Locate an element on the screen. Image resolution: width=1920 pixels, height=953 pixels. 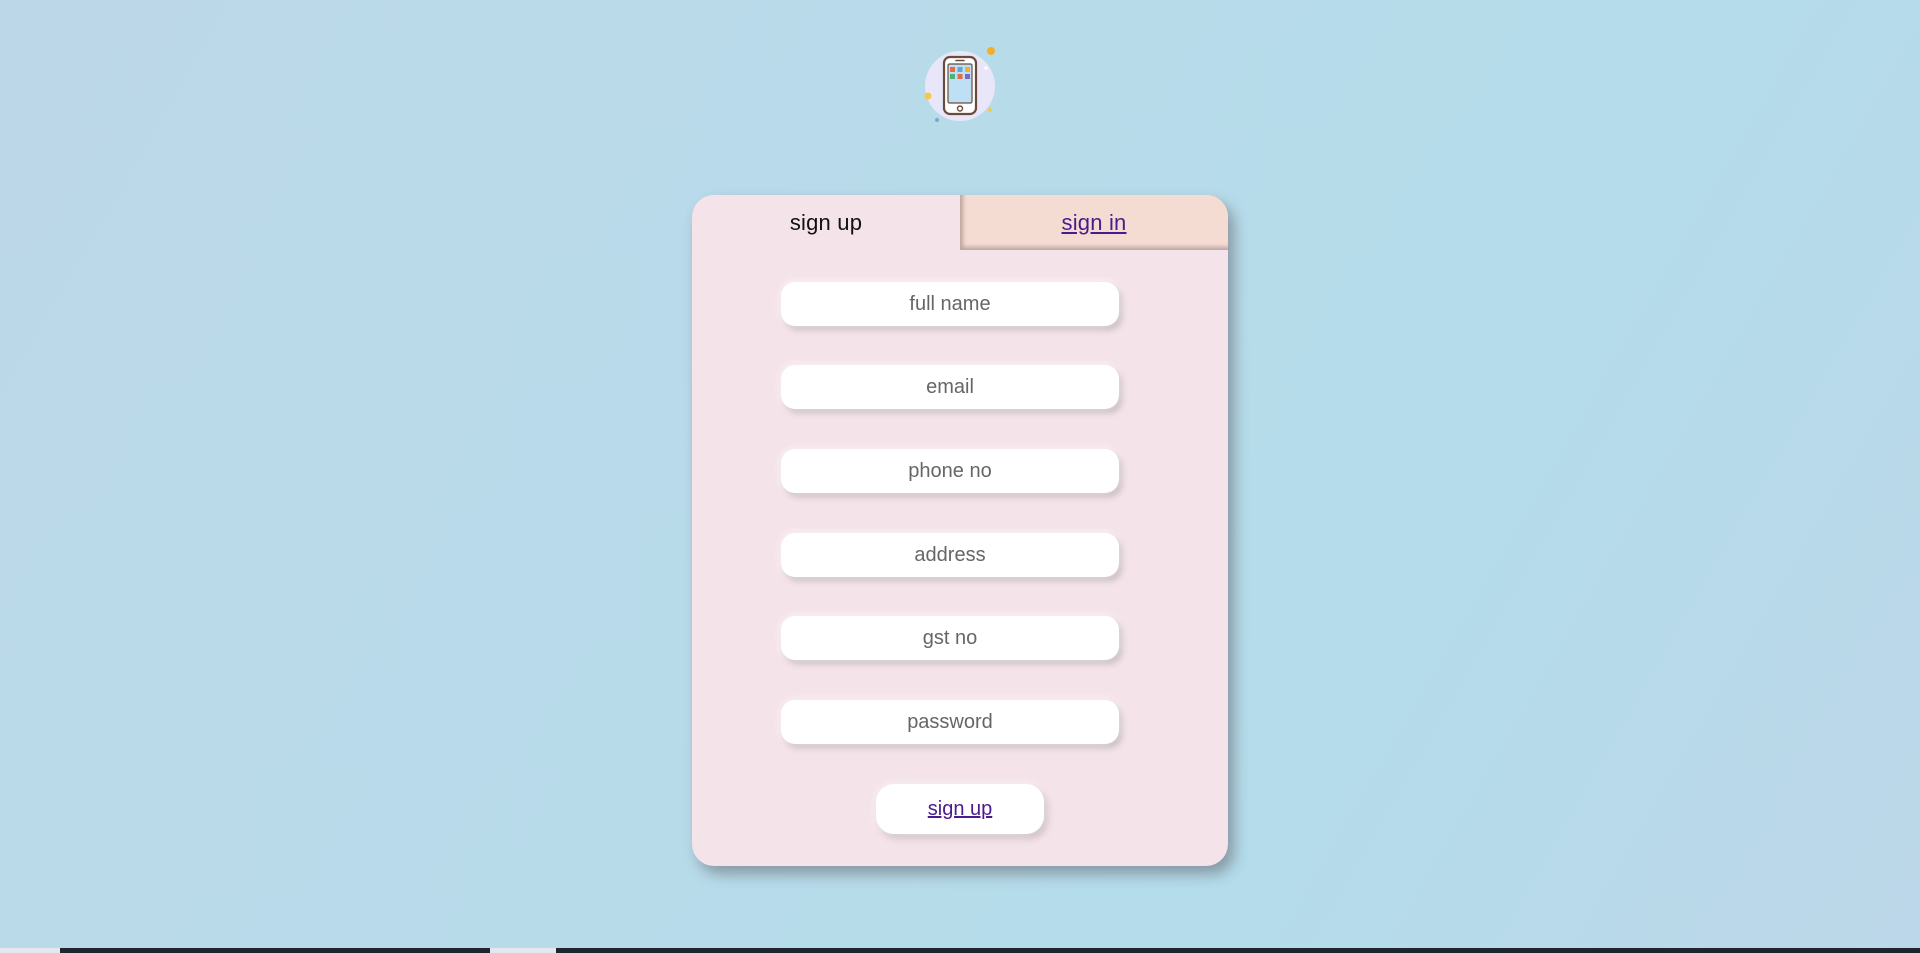
phone-input is located at coordinates (950, 471).